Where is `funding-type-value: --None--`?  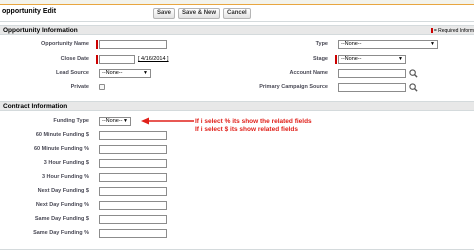
funding-type-value: --None-- is located at coordinates (112, 121).